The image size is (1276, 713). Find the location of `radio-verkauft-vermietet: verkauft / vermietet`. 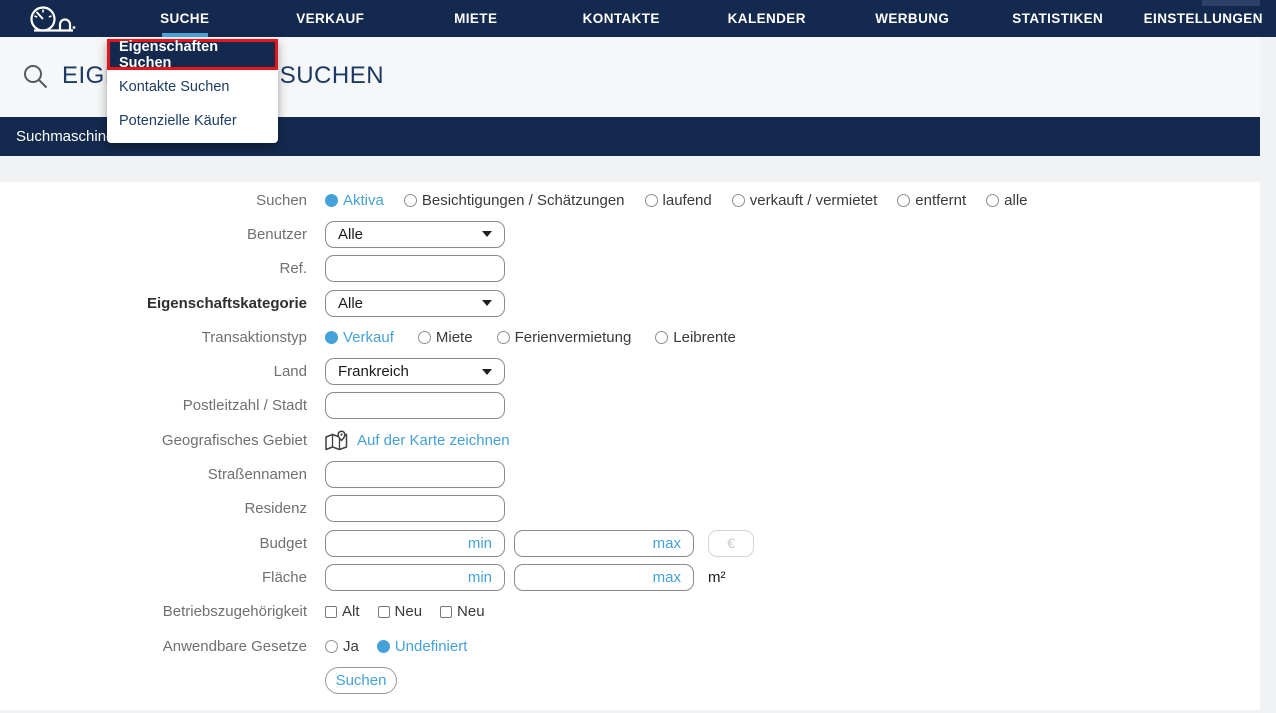

radio-verkauft-vermietet: verkauft / vermietet is located at coordinates (804, 200).